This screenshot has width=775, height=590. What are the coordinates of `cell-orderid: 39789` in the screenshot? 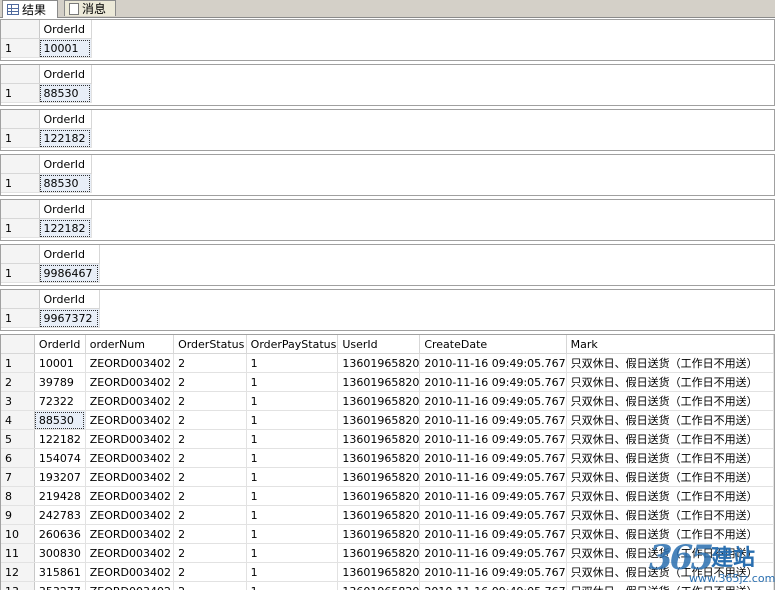 It's located at (60, 382).